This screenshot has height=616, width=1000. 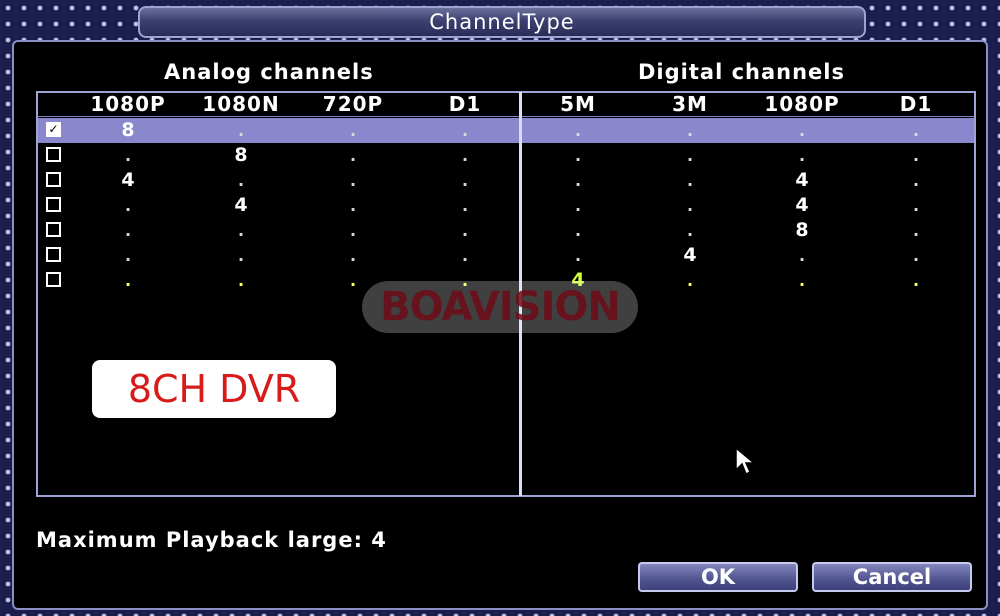 I want to click on dialog-title-bar: ChannelType, so click(x=502, y=22).